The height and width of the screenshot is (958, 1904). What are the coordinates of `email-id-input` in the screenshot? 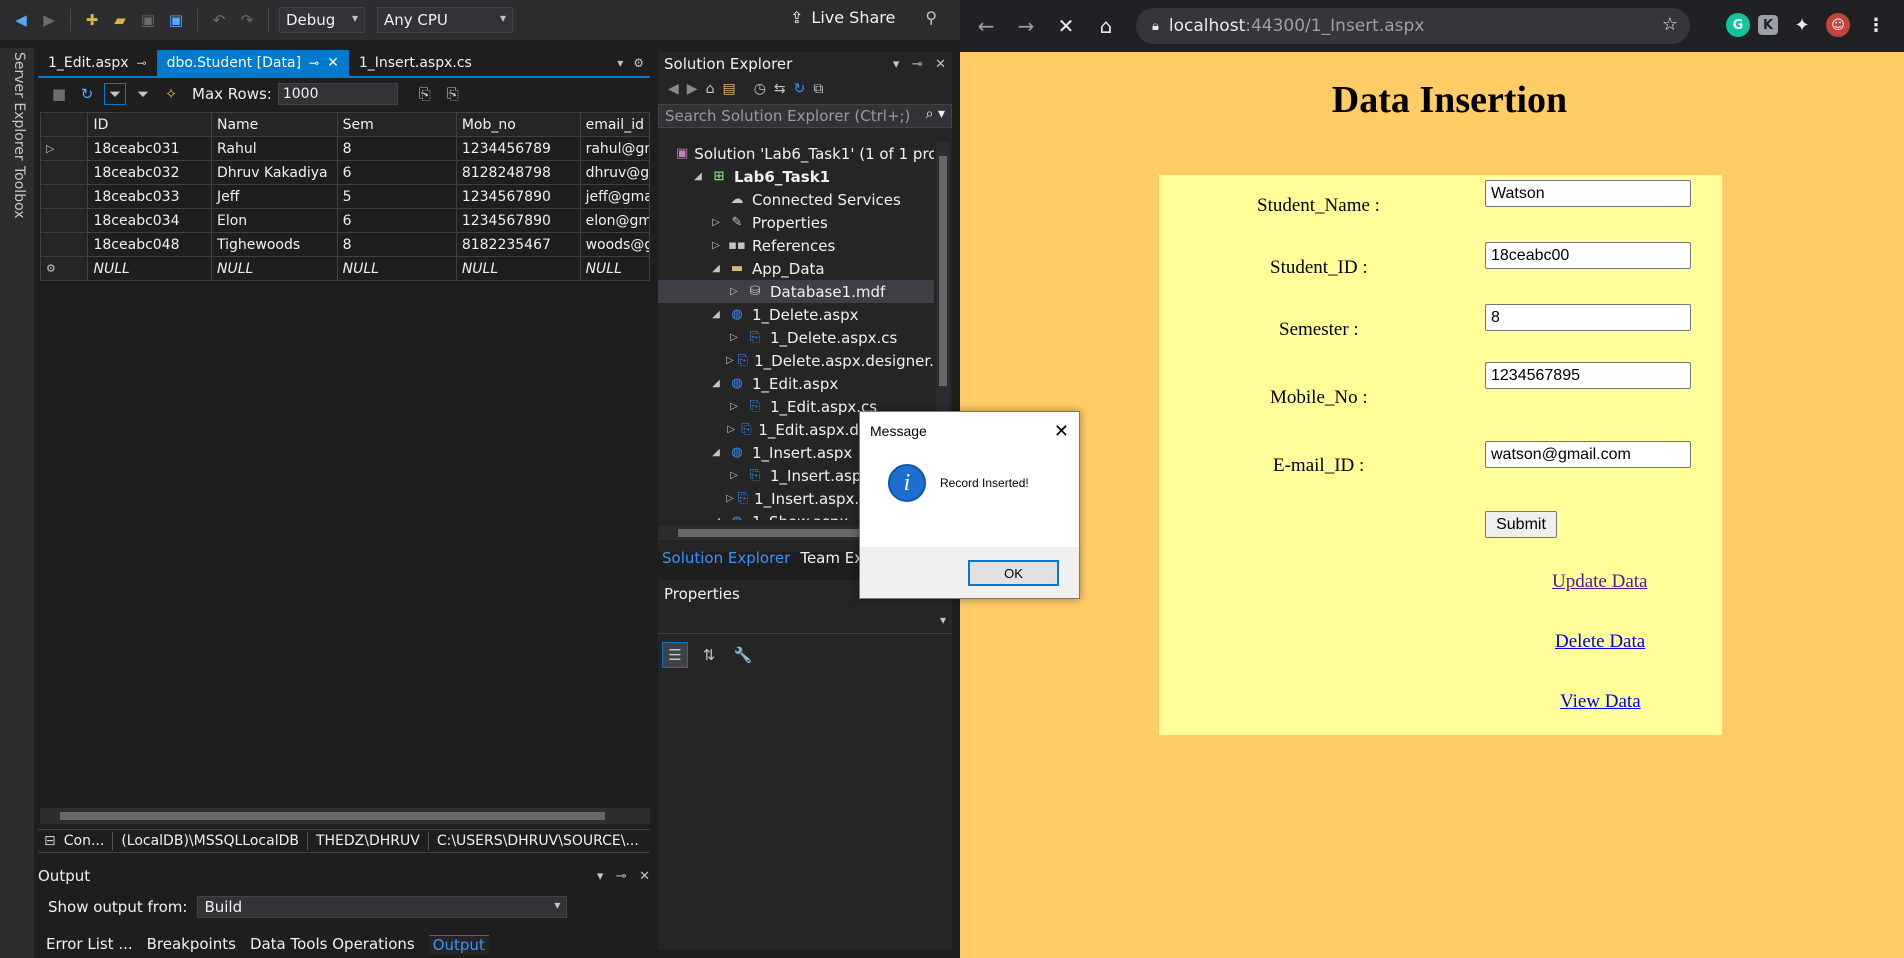 It's located at (1588, 454).